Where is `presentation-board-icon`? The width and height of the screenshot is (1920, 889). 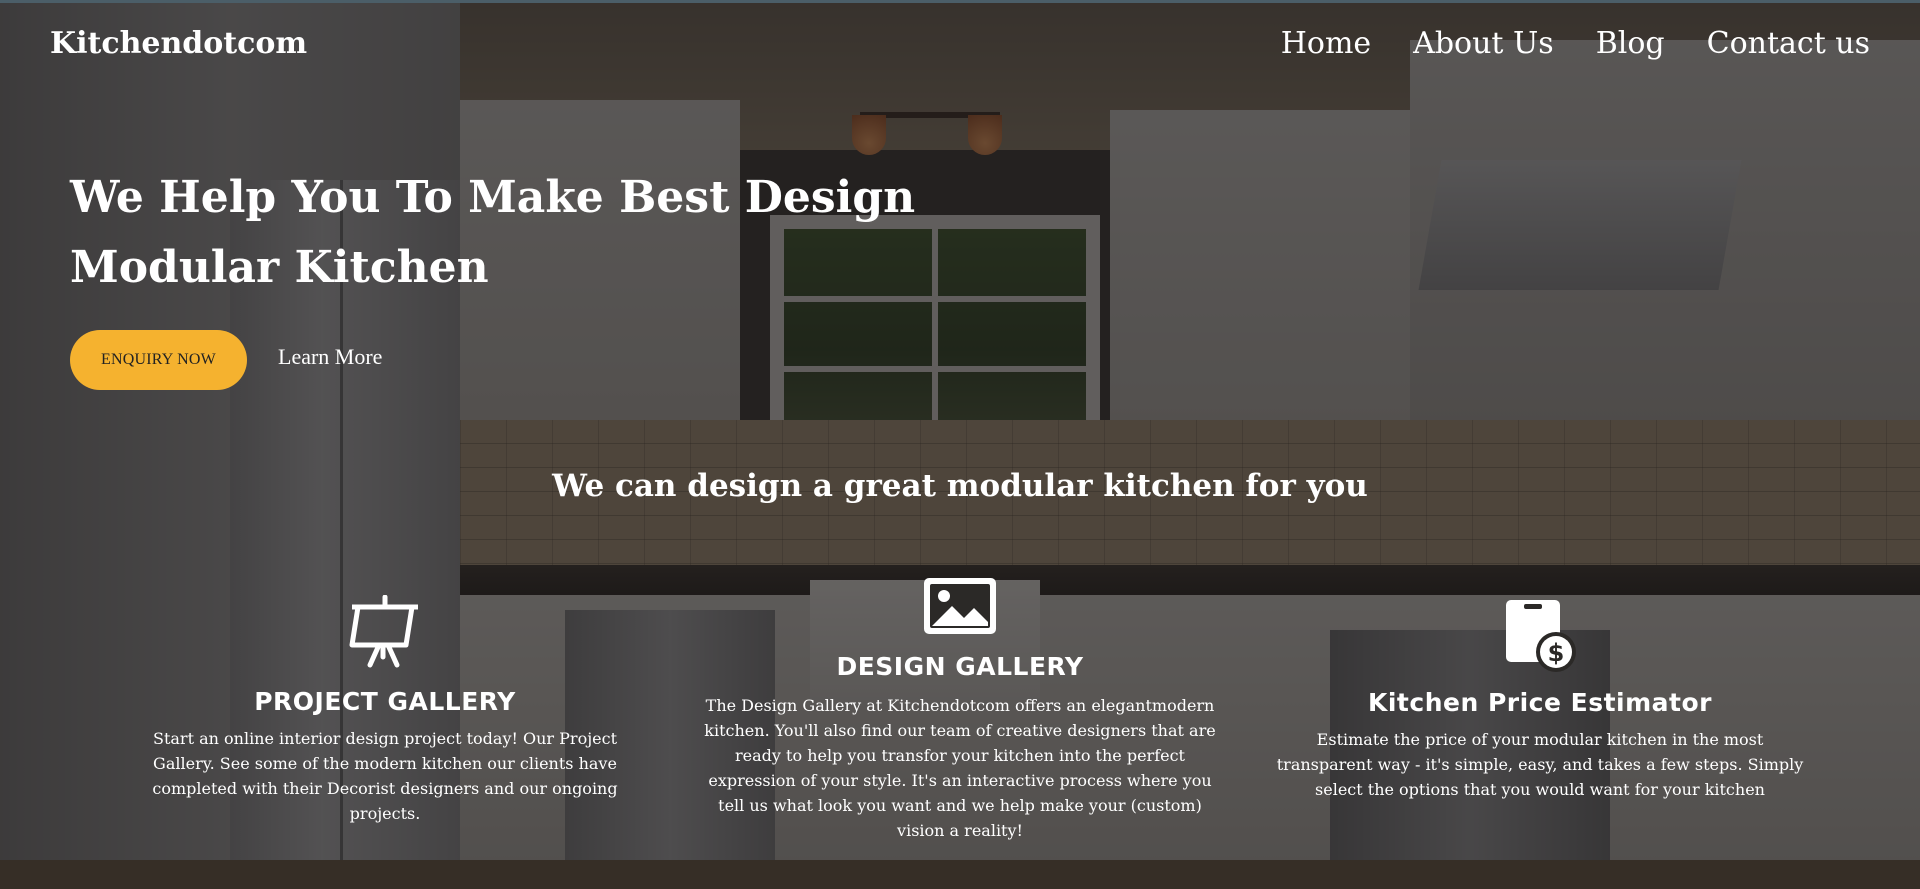 presentation-board-icon is located at coordinates (383, 631).